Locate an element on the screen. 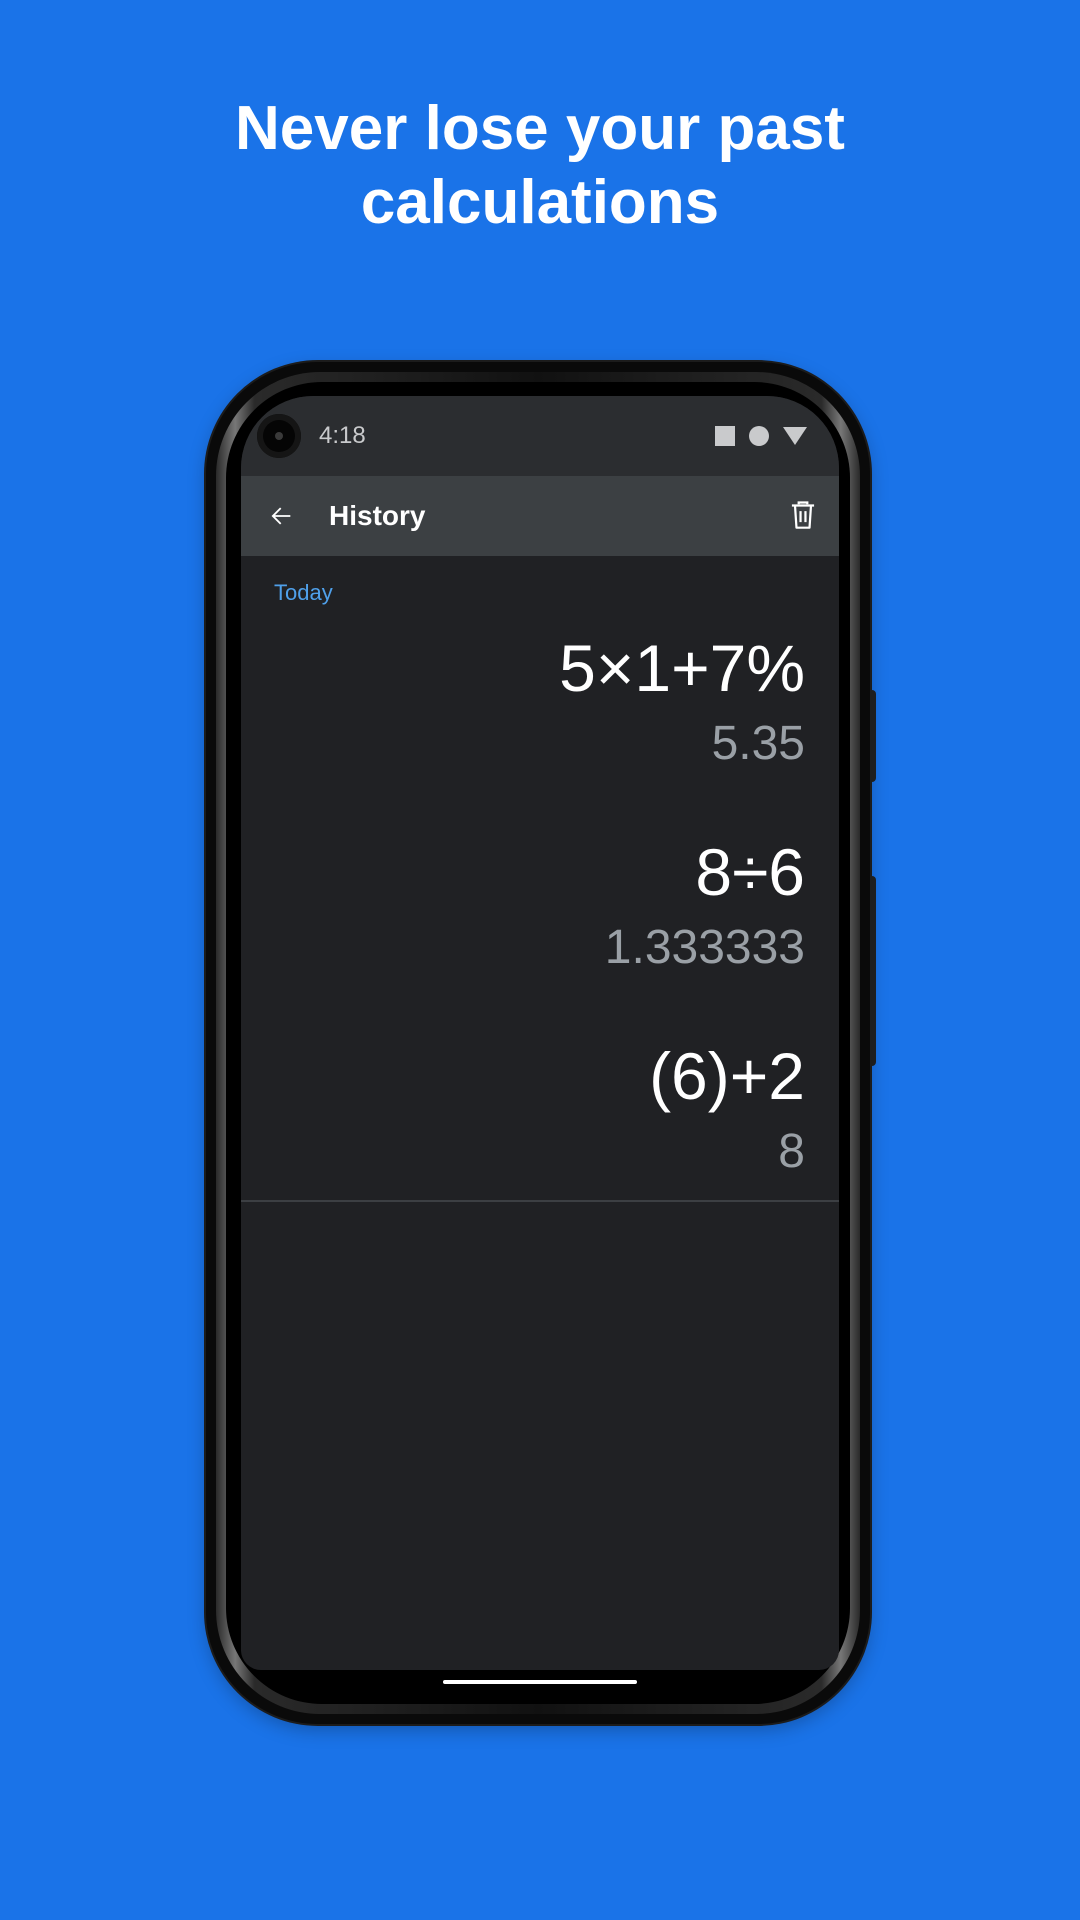 The height and width of the screenshot is (1920, 1080). clear-history-button is located at coordinates (803, 516).